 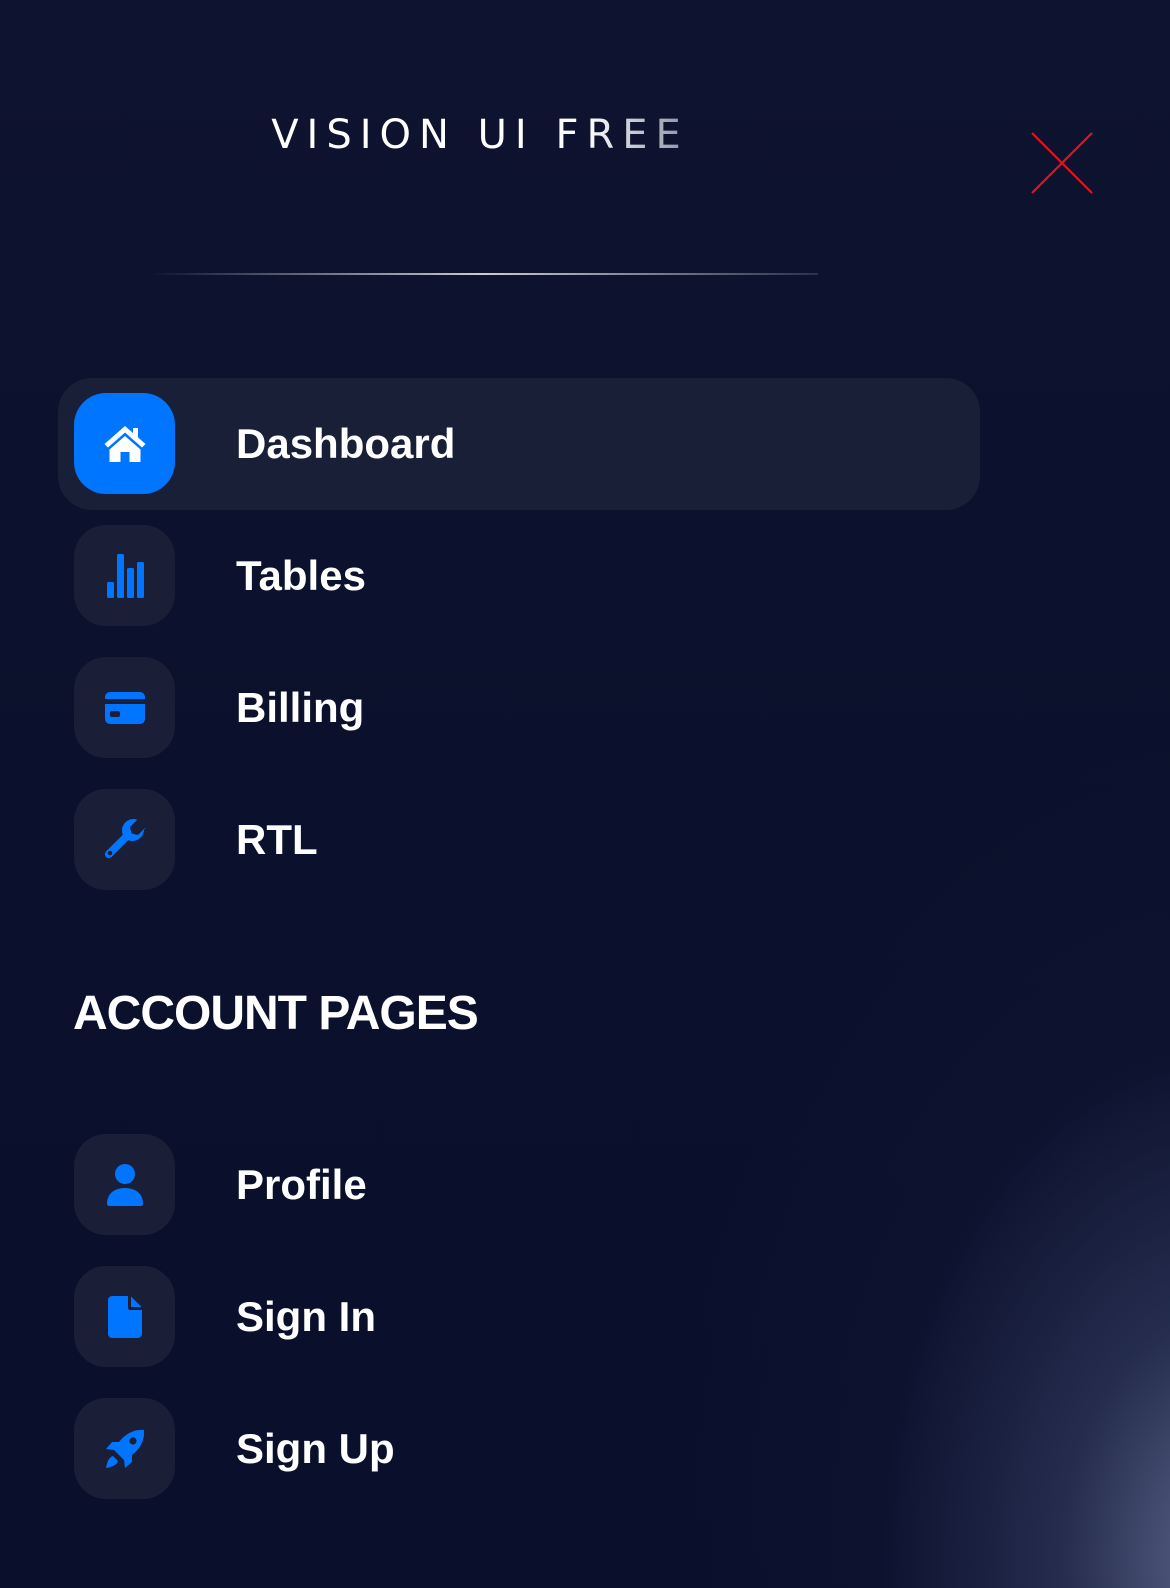 I want to click on brand-title-fade: REE, so click(x=637, y=135).